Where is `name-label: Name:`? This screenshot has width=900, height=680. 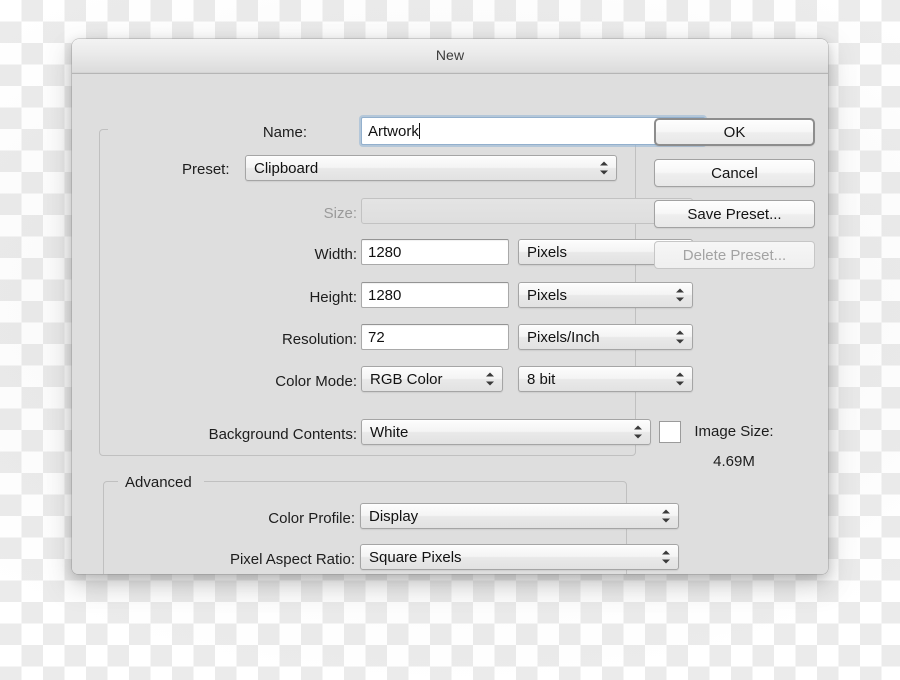 name-label: Name: is located at coordinates (284, 132).